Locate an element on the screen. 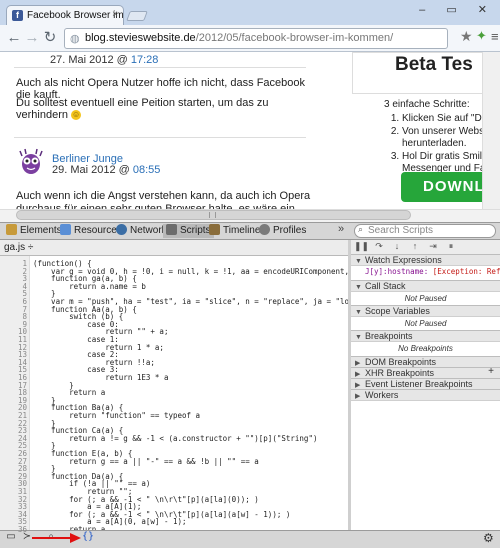 The height and width of the screenshot is (548, 500). url-path: /2012/05/facebook-browser-im-kommen/ is located at coordinates (294, 38).